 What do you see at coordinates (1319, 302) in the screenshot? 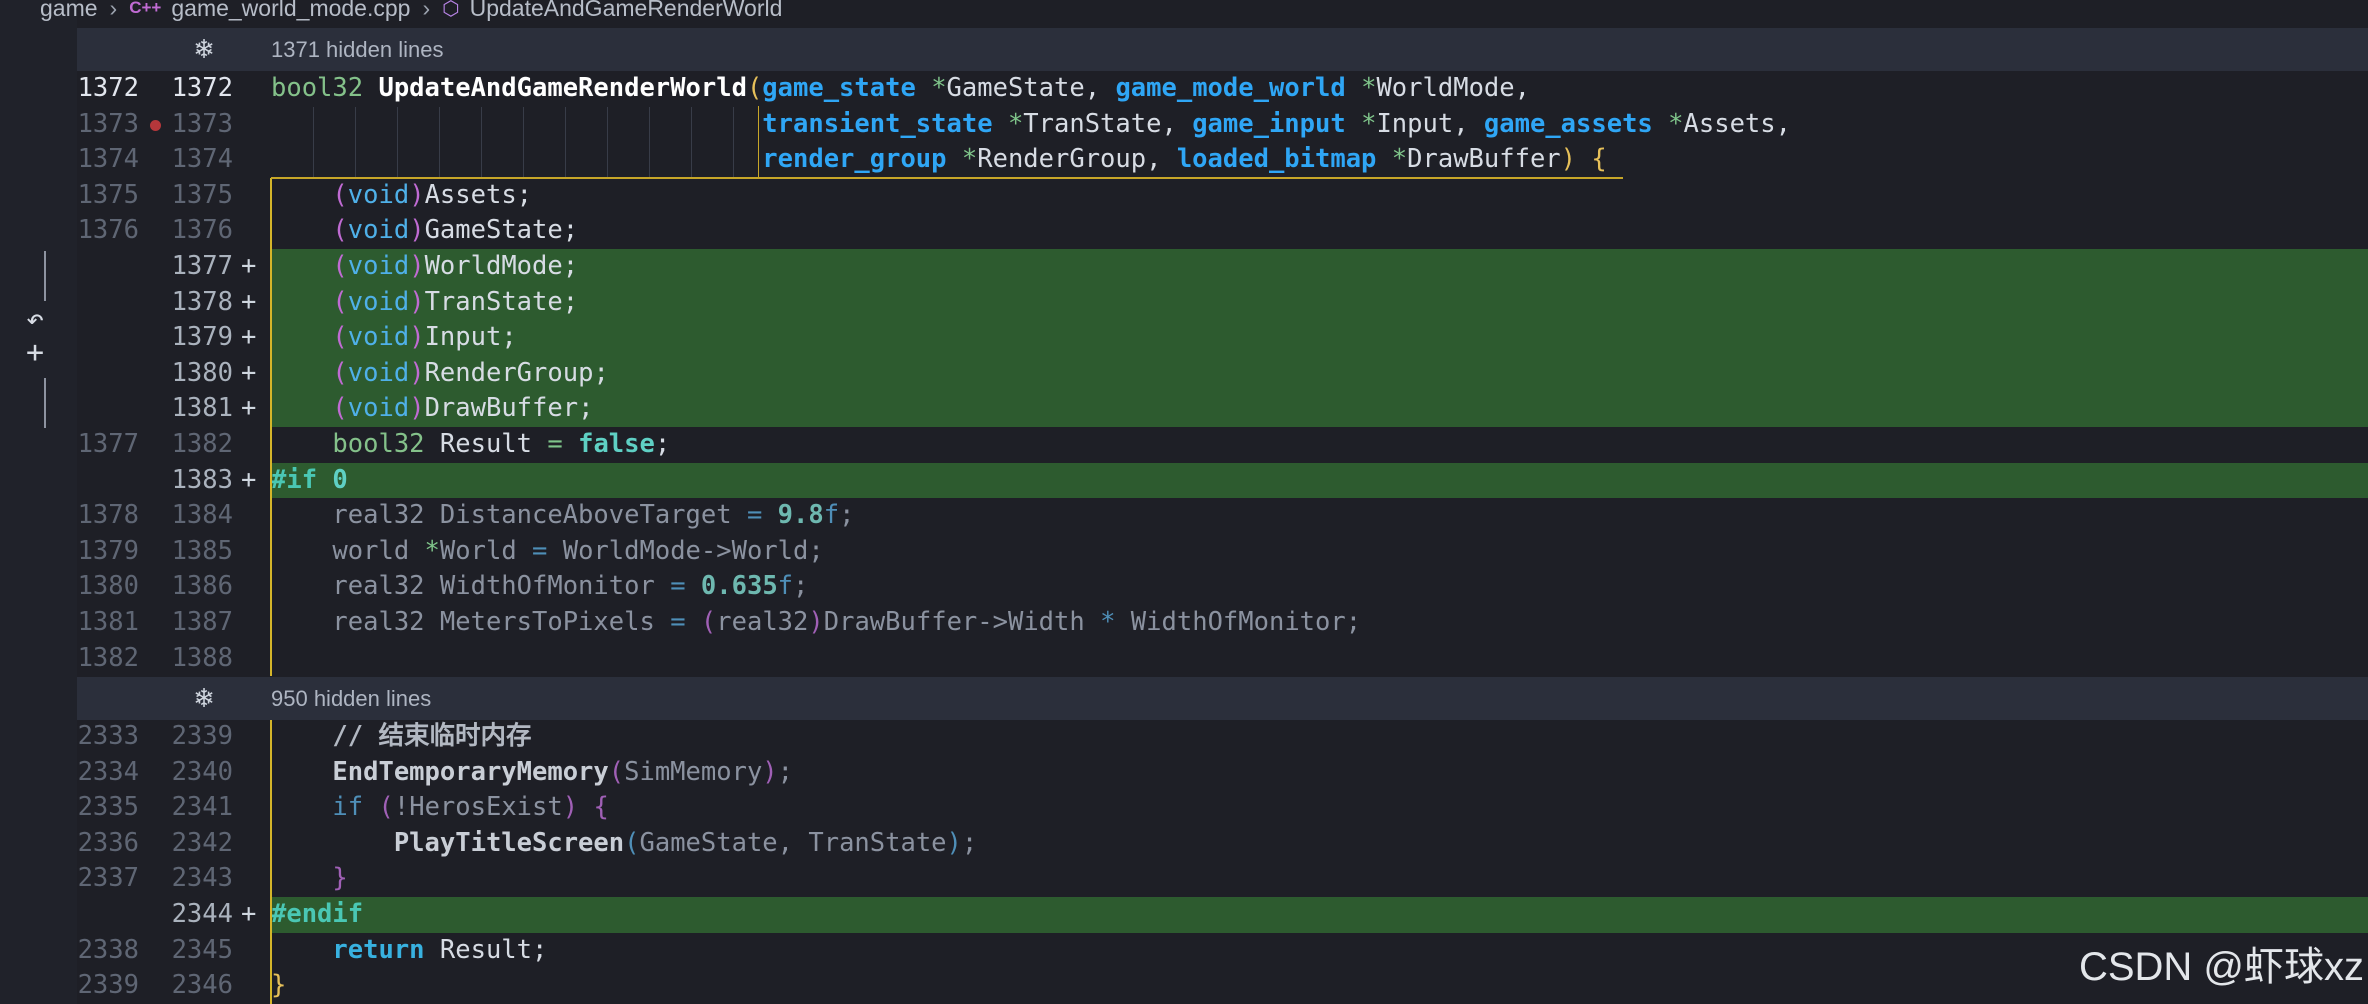
I see `code-text: (void)TranState;` at bounding box center [1319, 302].